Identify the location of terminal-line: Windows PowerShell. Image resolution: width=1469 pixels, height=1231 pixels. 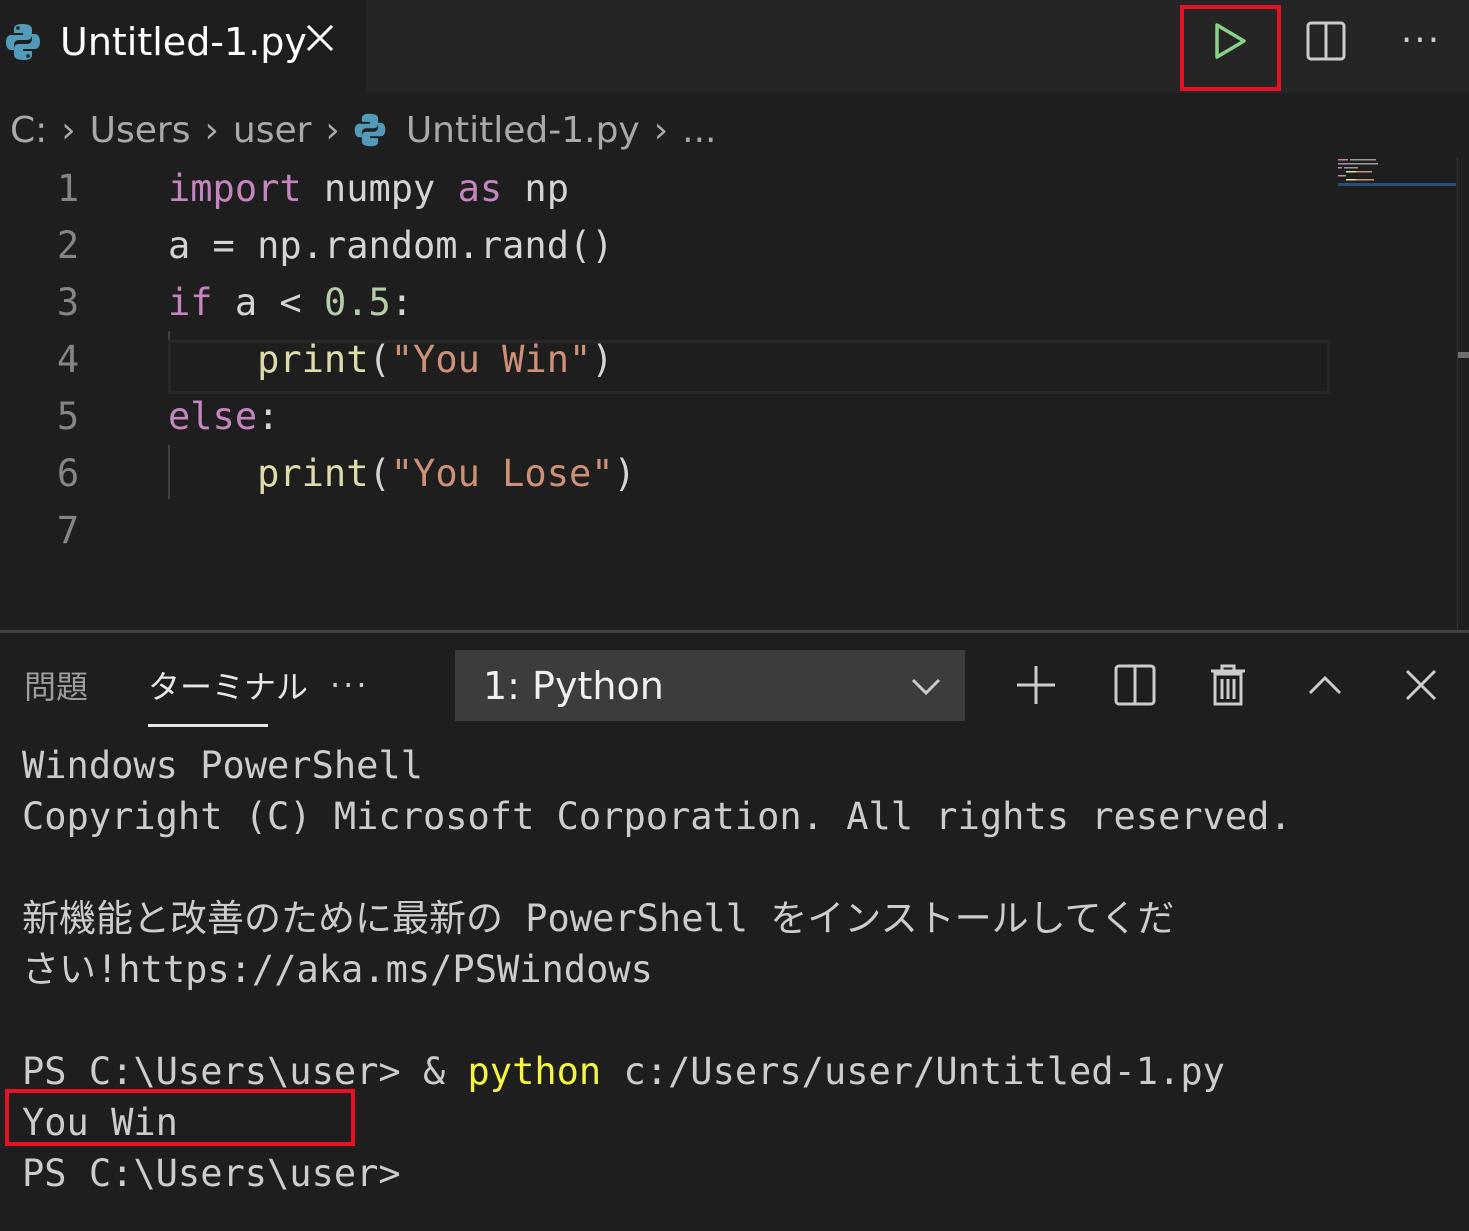
(222, 765).